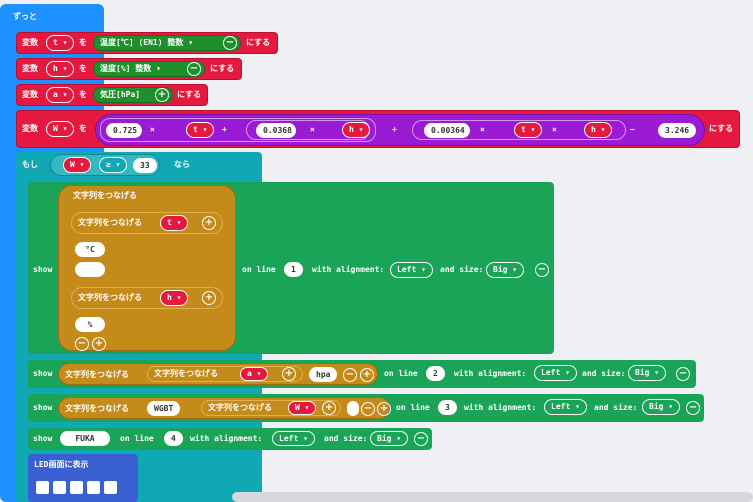  I want to click on set-a-block: 変数 a ▾ を 気圧[hPa] + にする, so click(112, 95).